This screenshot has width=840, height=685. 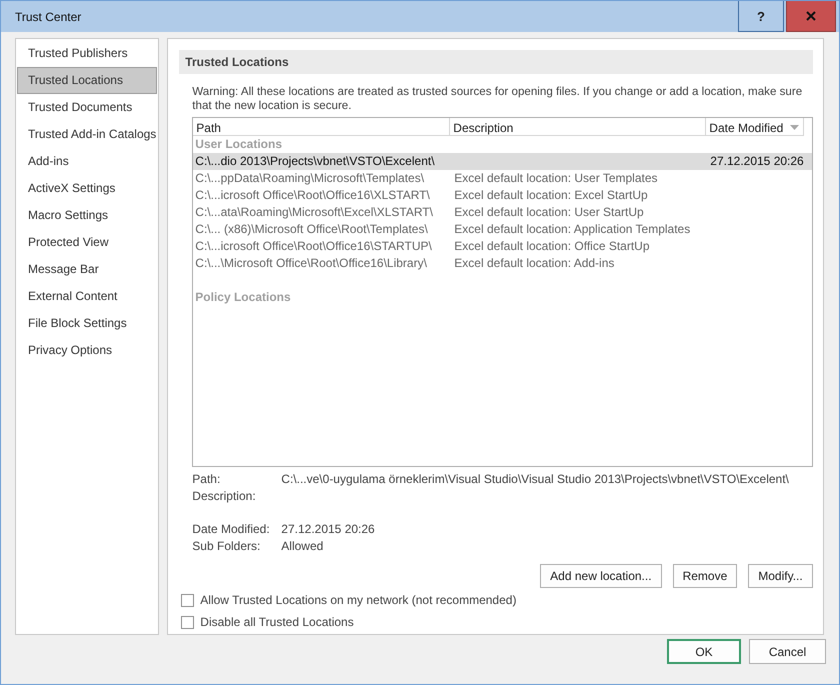 I want to click on table-row: C:\...\Microsoft Office\Root\Office16\Library\ Excel default location: Add-ins, so click(x=502, y=263).